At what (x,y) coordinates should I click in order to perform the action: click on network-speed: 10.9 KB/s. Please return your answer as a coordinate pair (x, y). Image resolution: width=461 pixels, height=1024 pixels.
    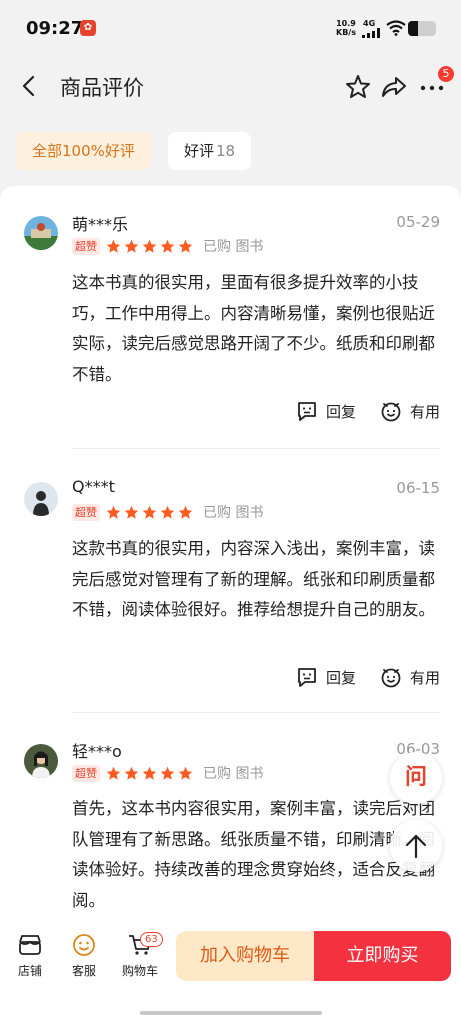
    Looking at the image, I should click on (346, 28).